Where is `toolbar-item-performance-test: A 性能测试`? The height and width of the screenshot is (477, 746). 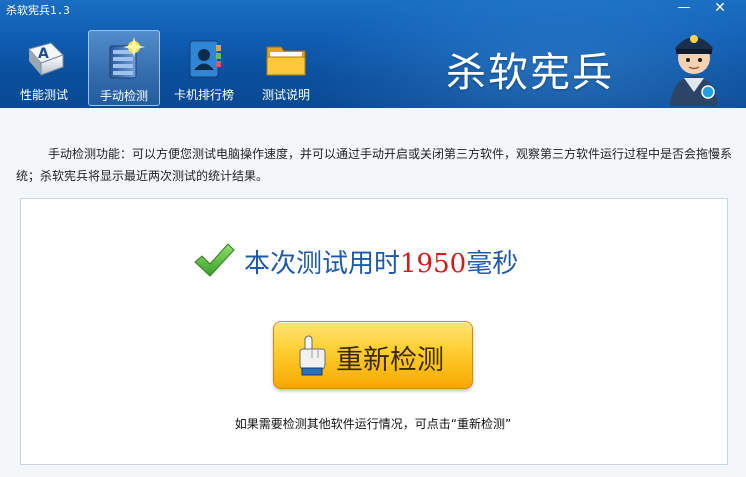 toolbar-item-performance-test: A 性能测试 is located at coordinates (44, 67).